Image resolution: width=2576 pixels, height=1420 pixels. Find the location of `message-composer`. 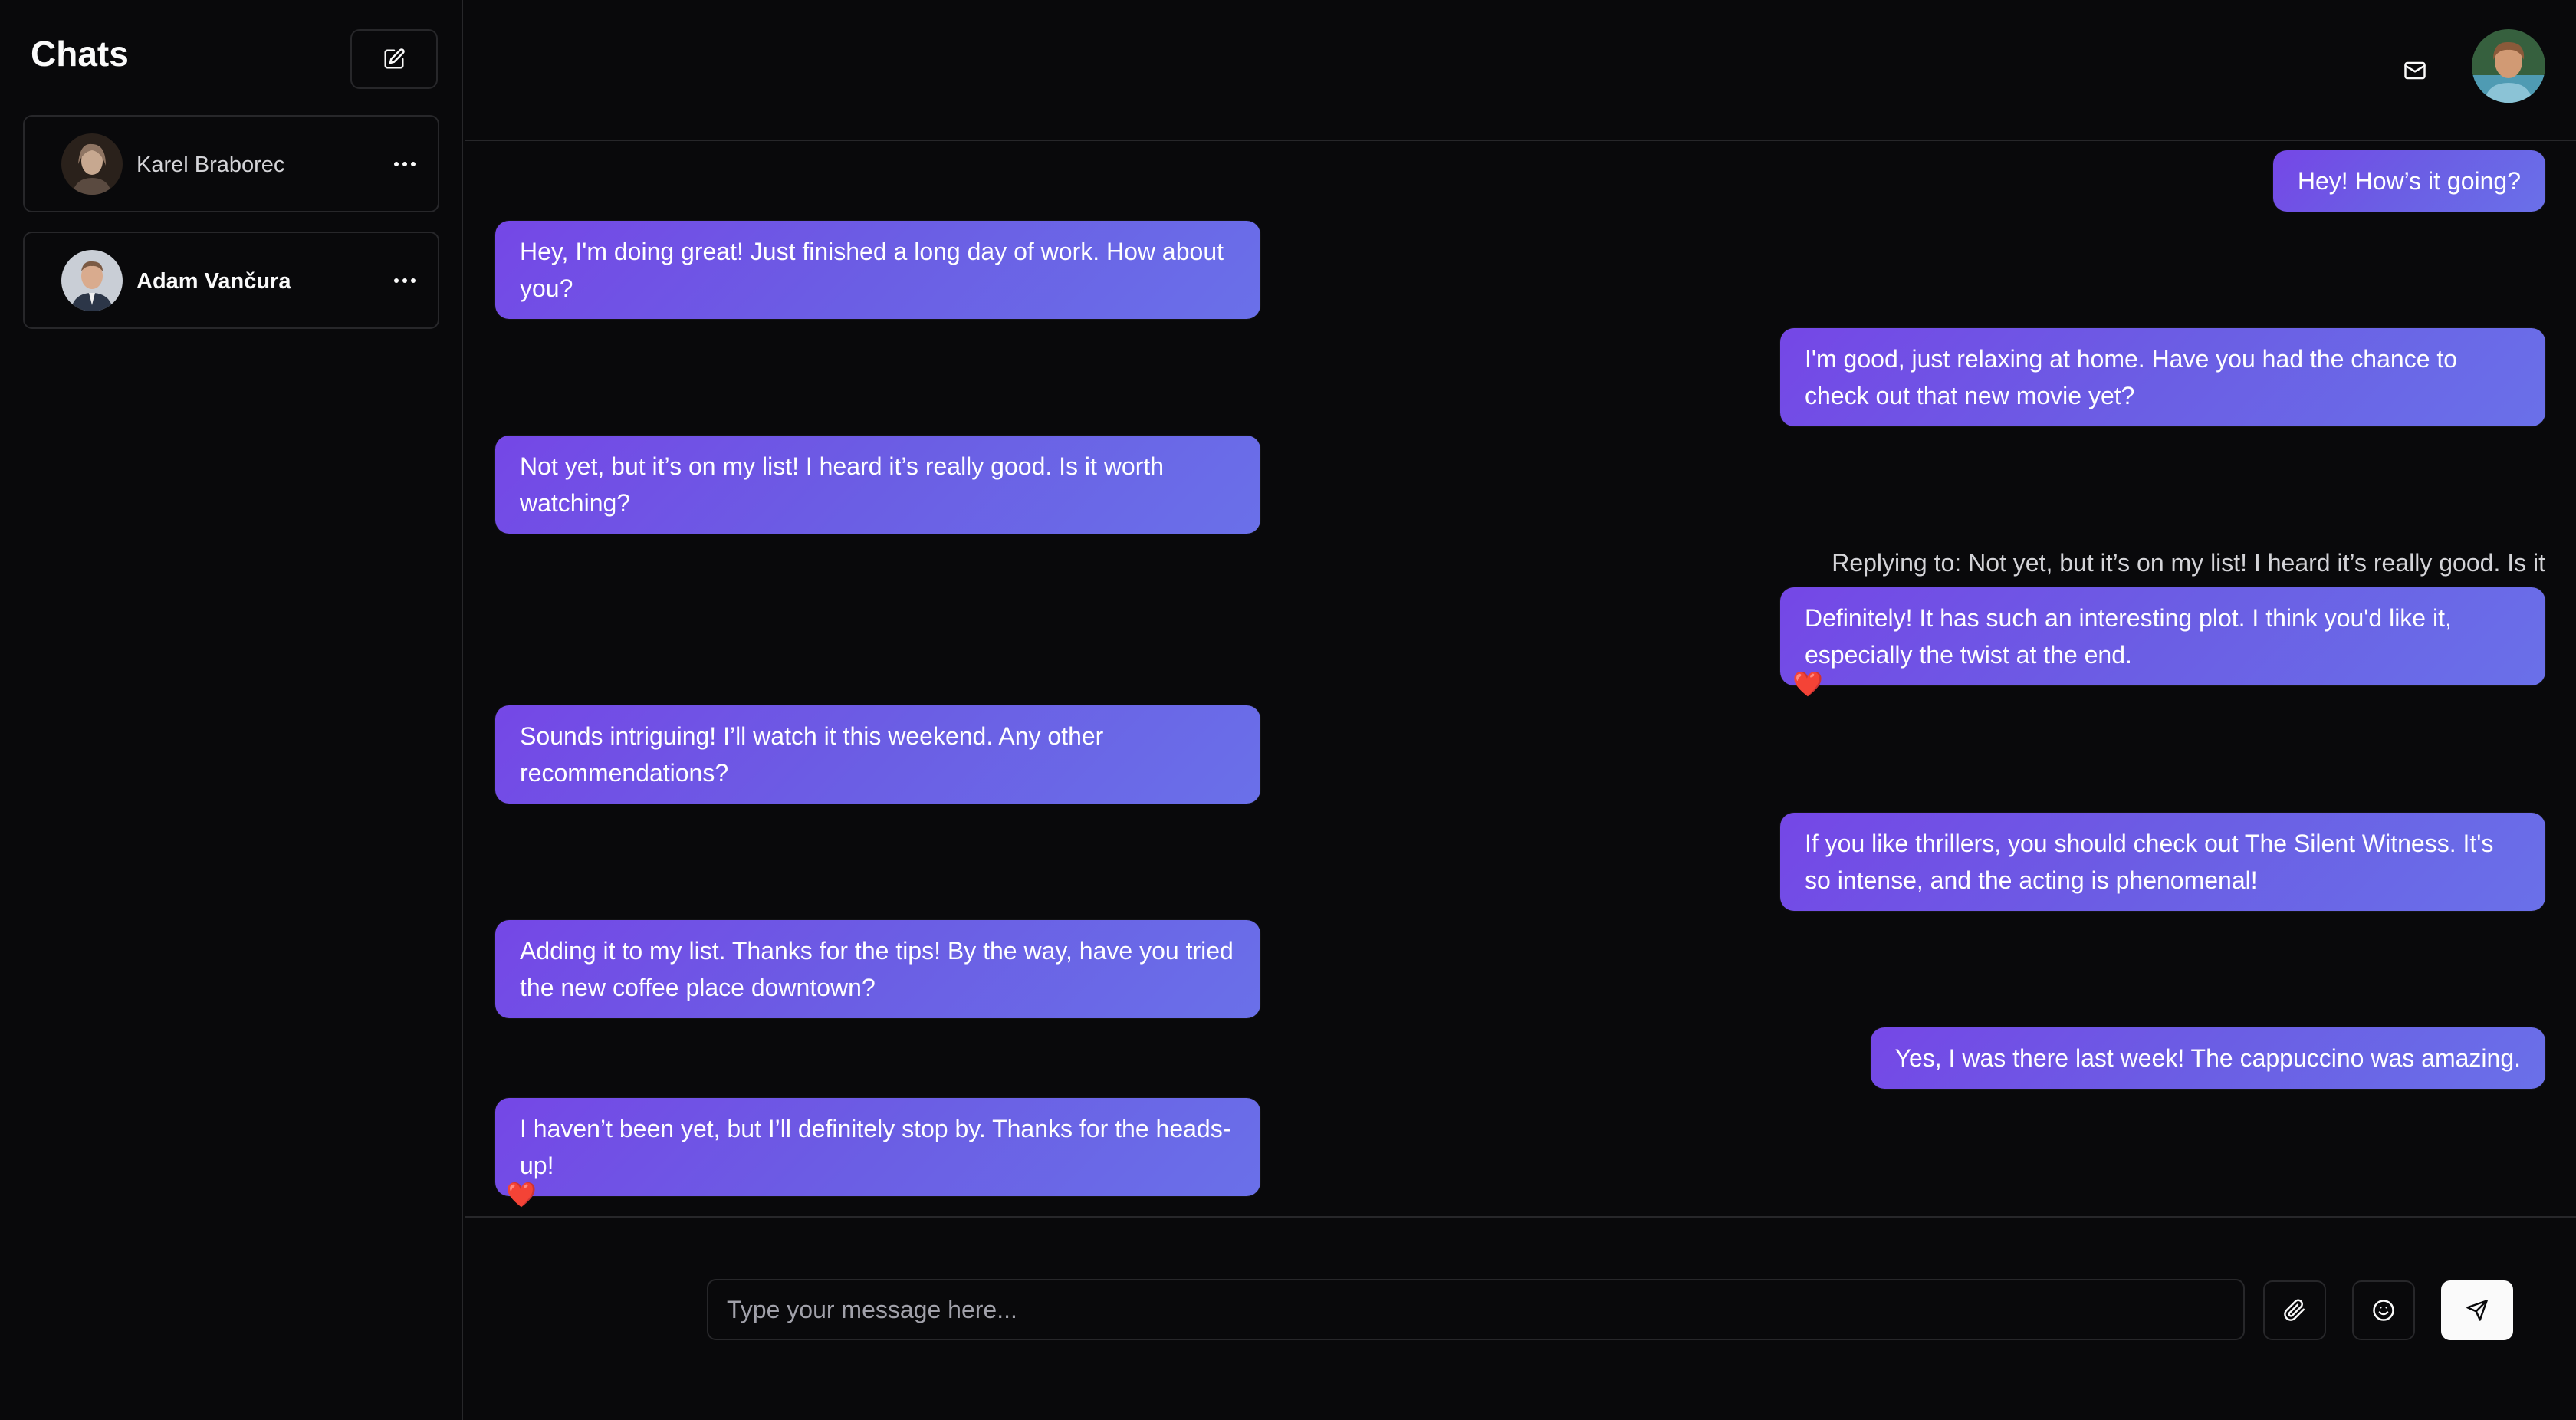

message-composer is located at coordinates (1521, 1318).